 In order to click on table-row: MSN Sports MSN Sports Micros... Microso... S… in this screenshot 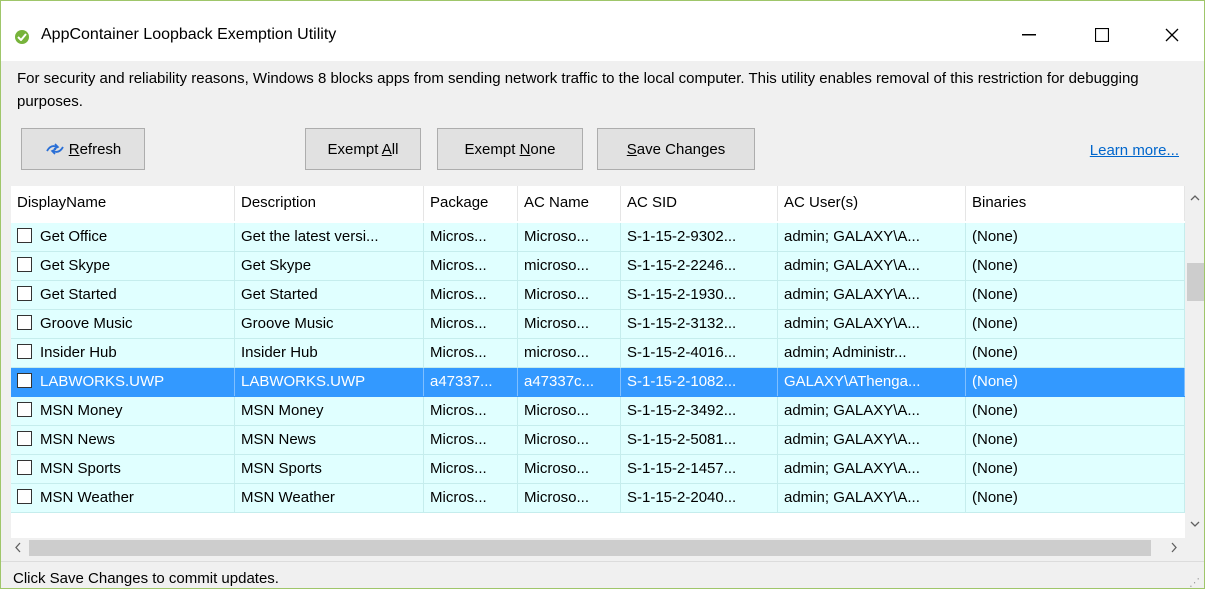, I will do `click(598, 469)`.